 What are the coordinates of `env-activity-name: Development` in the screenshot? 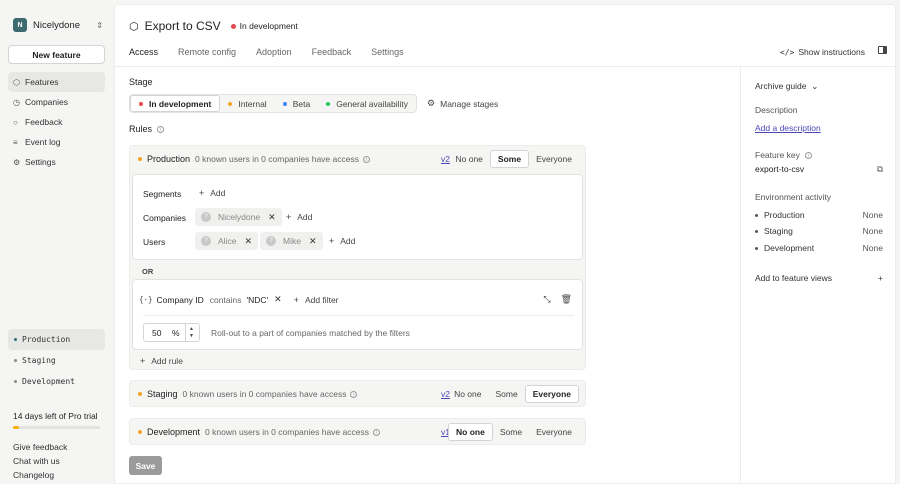 It's located at (789, 248).